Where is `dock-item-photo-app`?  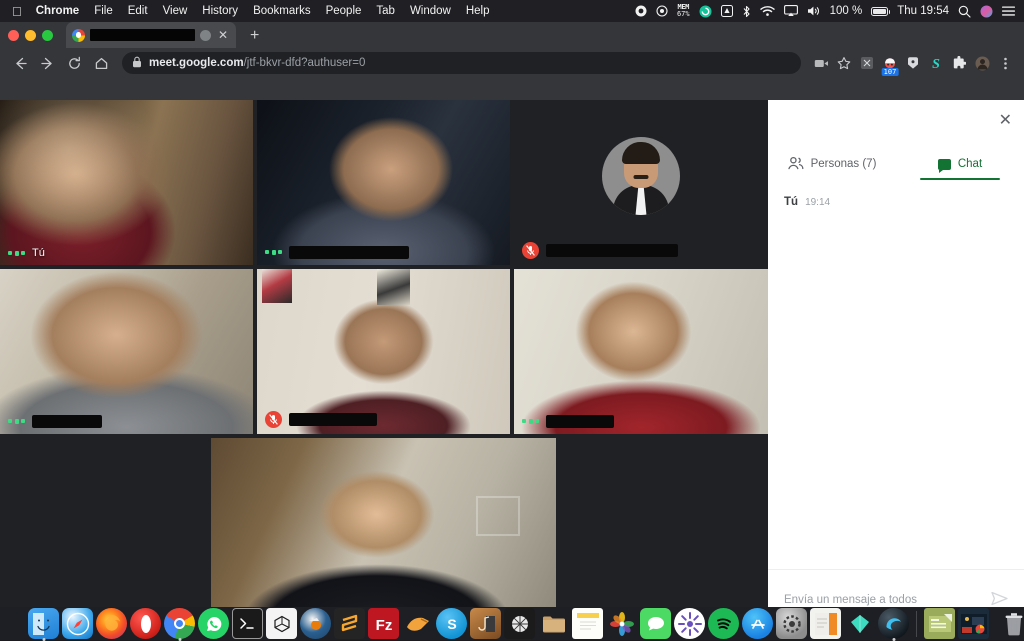 dock-item-photo-app is located at coordinates (689, 623).